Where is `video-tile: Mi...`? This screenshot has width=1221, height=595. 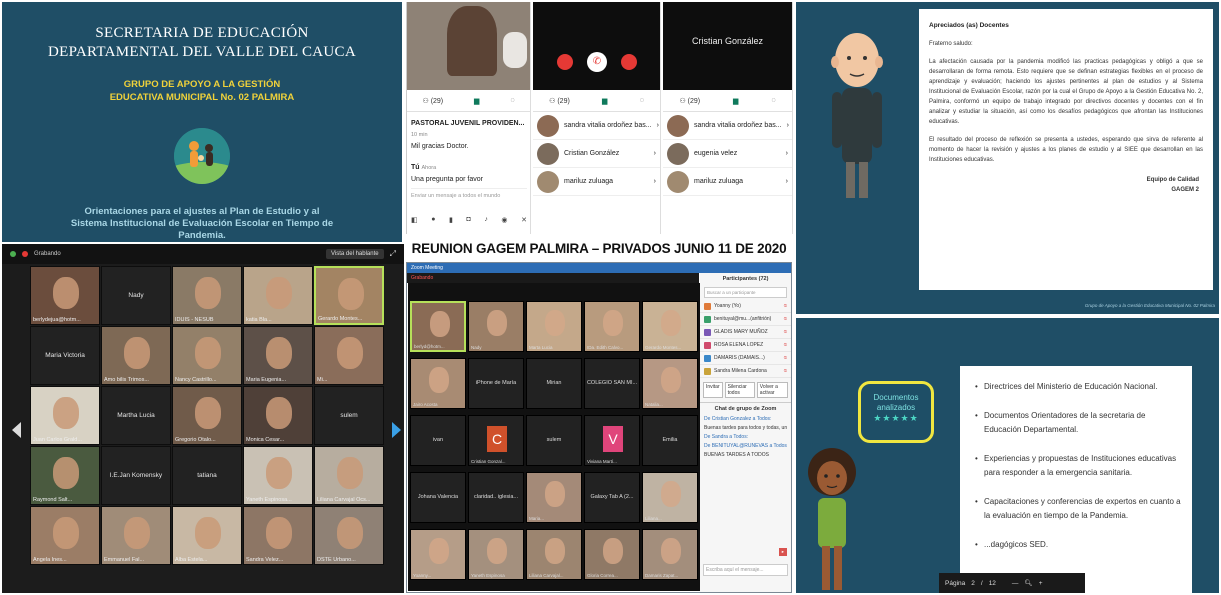
video-tile: Mi... is located at coordinates (349, 355).